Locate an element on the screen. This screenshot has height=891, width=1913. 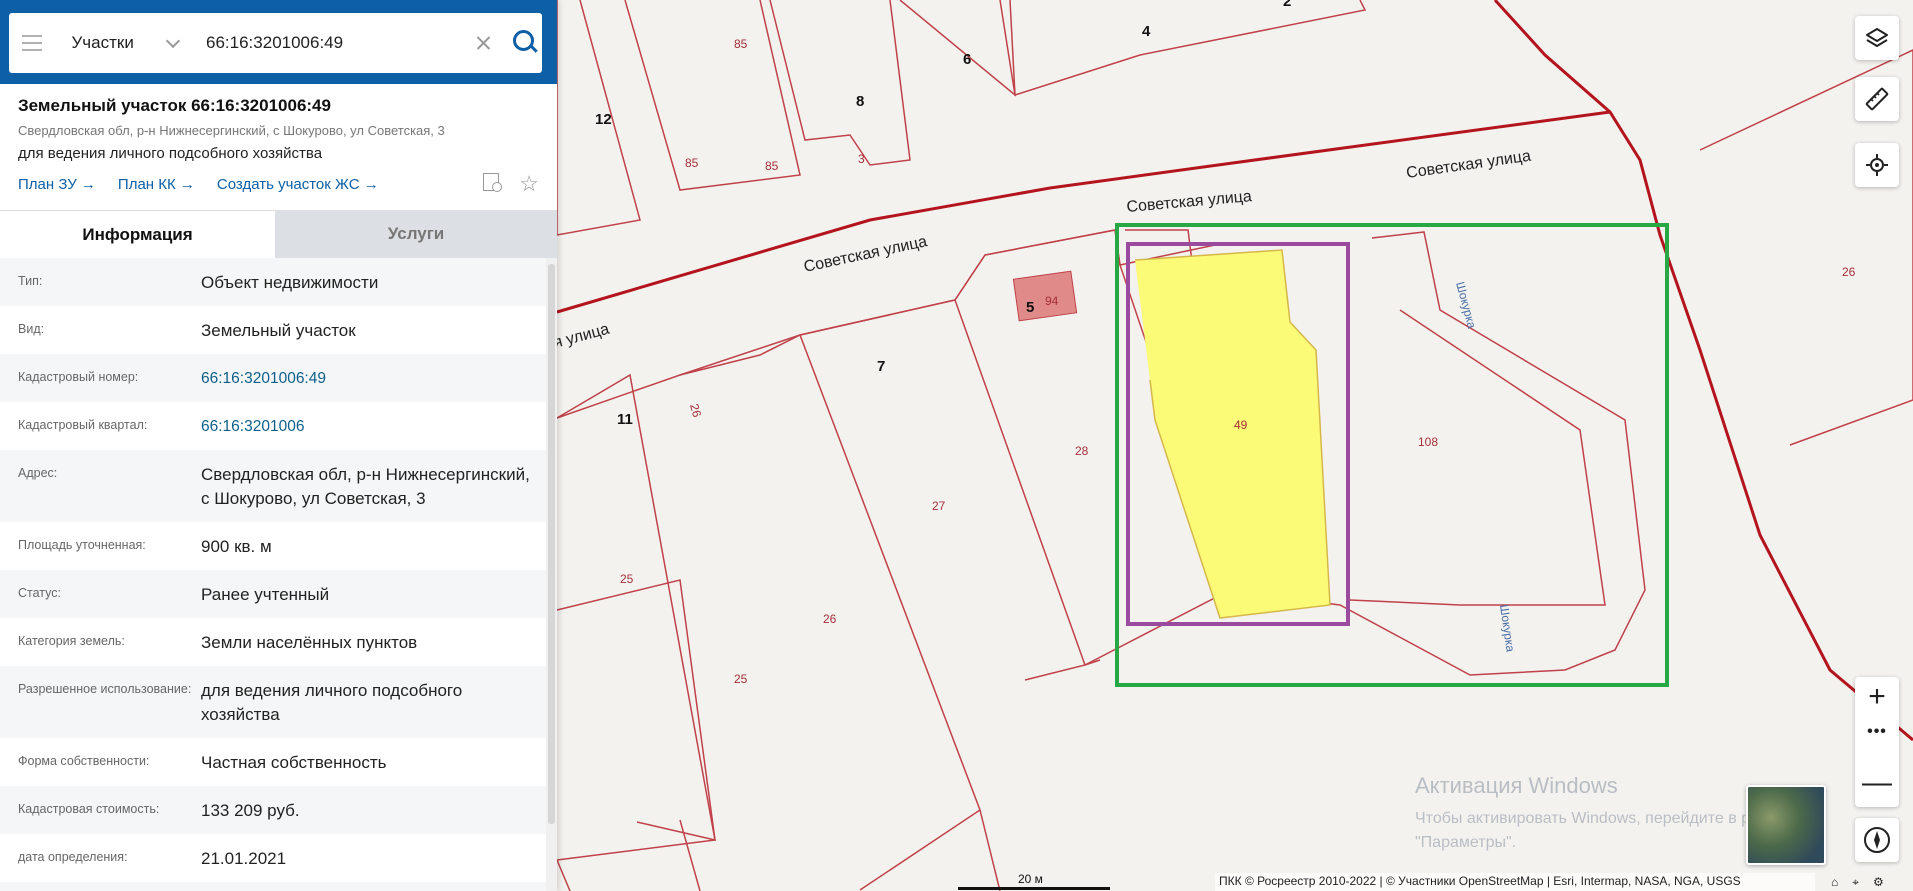
object-title: Земельный участок 66:16:3201006:49 is located at coordinates (174, 105).